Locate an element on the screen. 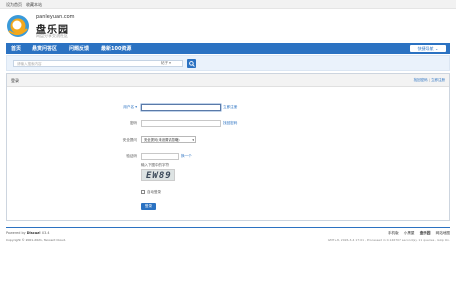  auto-login-label: 自动登录 is located at coordinates (154, 192).